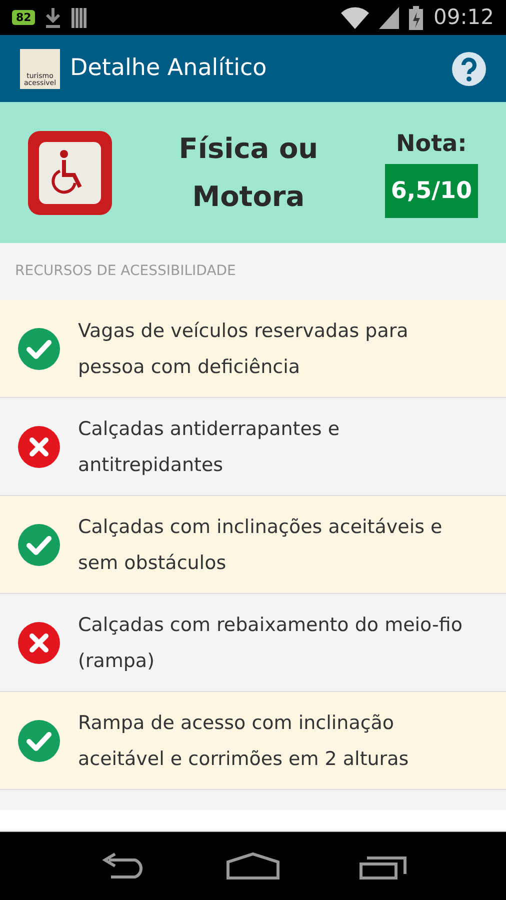 Image resolution: width=506 pixels, height=900 pixels. Describe the element at coordinates (463, 17) in the screenshot. I see `clock: 09:12` at that location.